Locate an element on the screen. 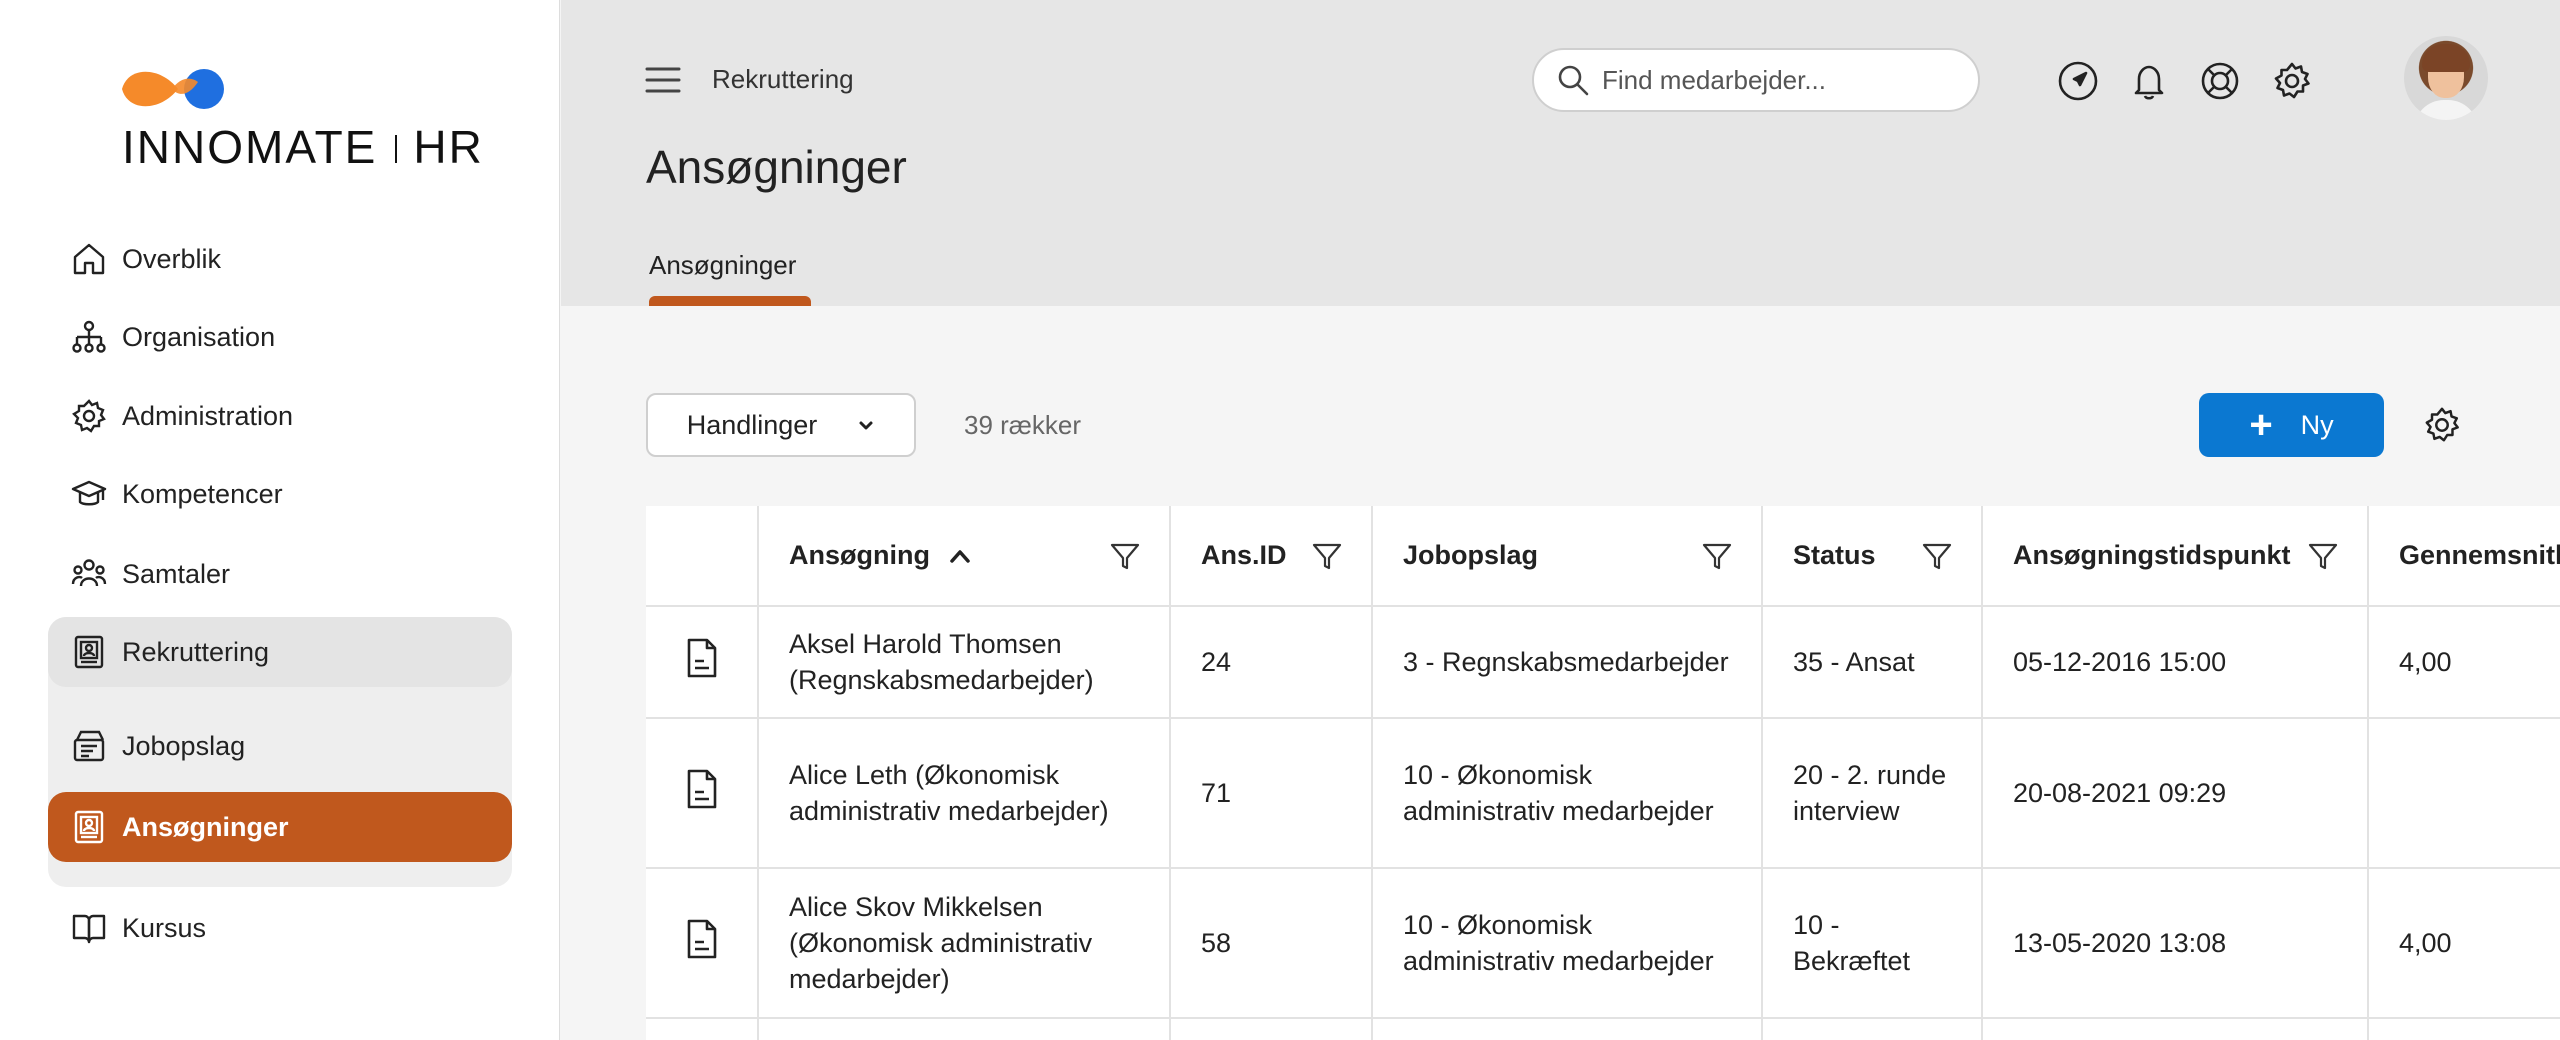 The width and height of the screenshot is (2560, 1040). column-header-label: Ansøgning is located at coordinates (859, 555).